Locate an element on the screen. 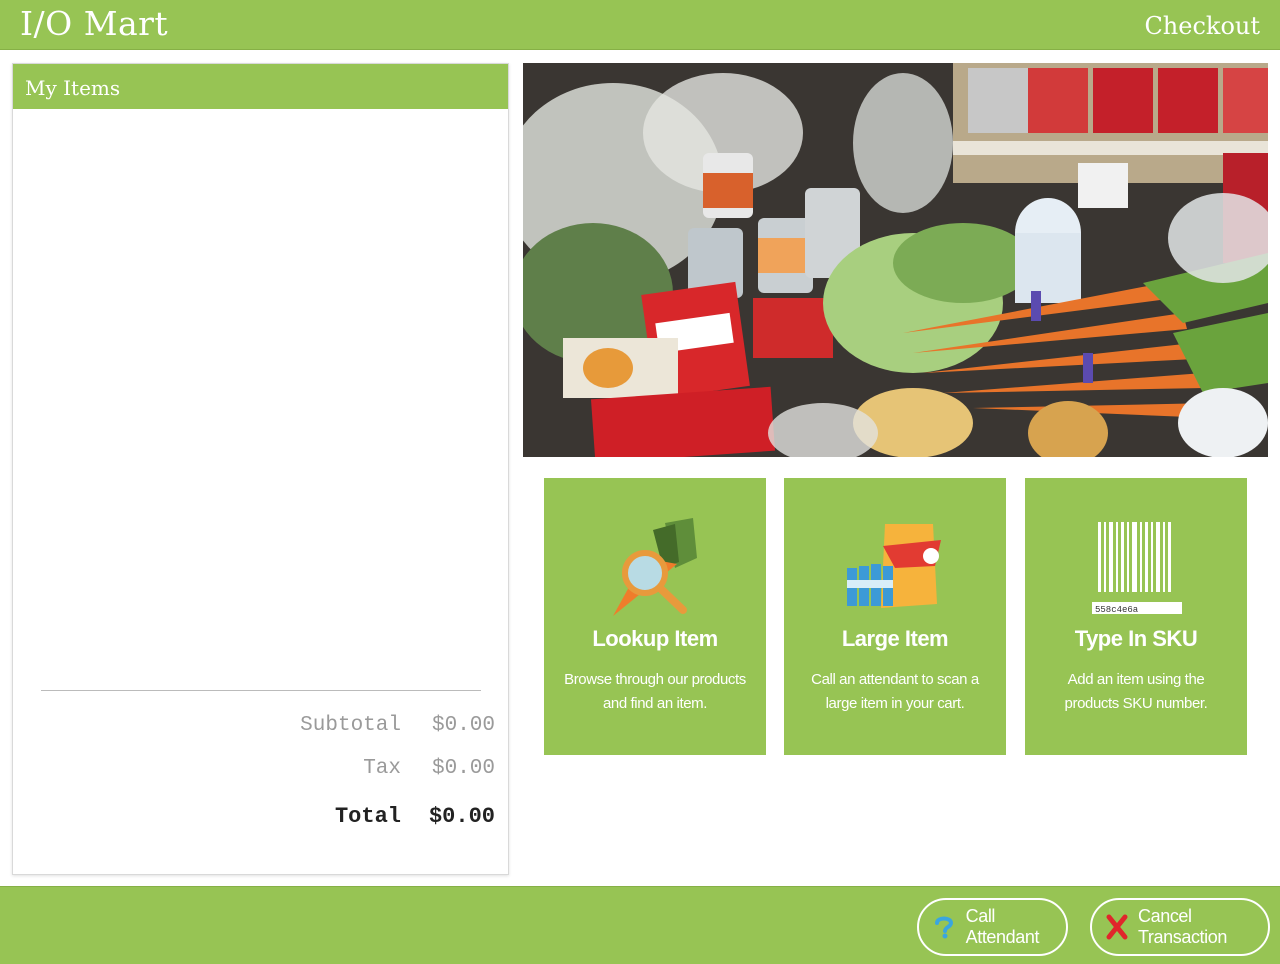 Image resolution: width=1280 pixels, height=964 pixels. type-in-sku-title: Type In SKU is located at coordinates (1136, 638).